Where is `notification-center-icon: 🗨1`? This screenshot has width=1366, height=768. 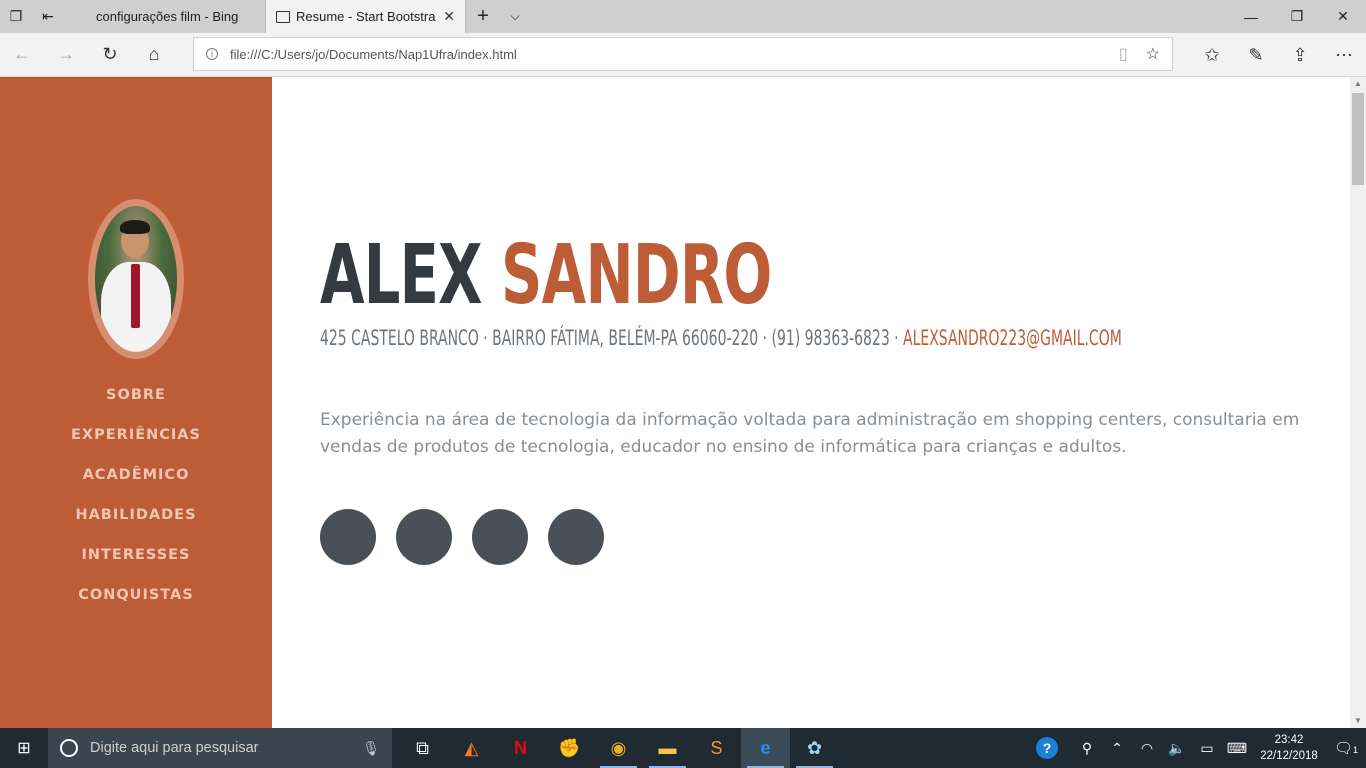 notification-center-icon: 🗨1 is located at coordinates (1346, 748).